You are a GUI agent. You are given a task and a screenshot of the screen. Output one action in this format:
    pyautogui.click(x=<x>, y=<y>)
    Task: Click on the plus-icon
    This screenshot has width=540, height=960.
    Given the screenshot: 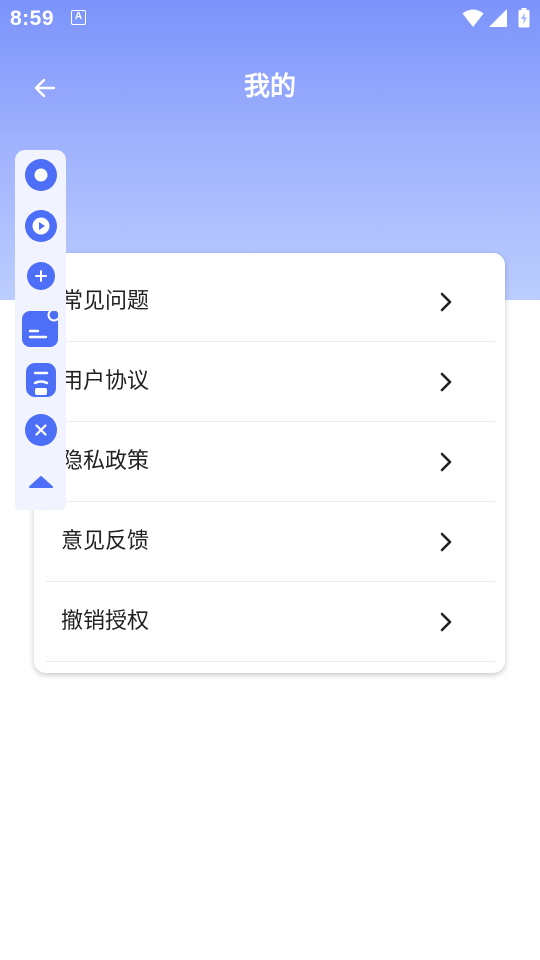 What is the action you would take?
    pyautogui.click(x=41, y=276)
    